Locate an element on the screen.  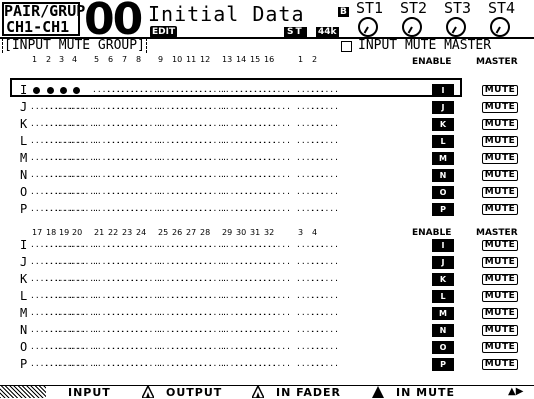
tab-input: INPUT is located at coordinates (89, 392).